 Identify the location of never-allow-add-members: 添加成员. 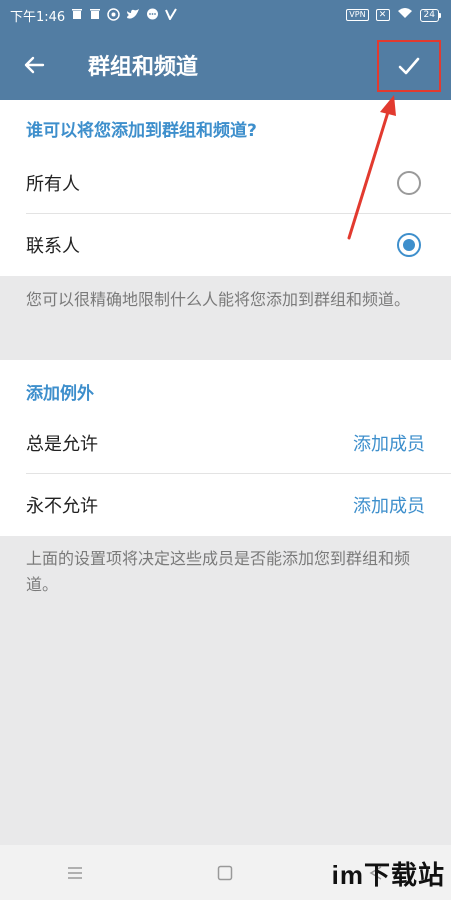
(389, 505).